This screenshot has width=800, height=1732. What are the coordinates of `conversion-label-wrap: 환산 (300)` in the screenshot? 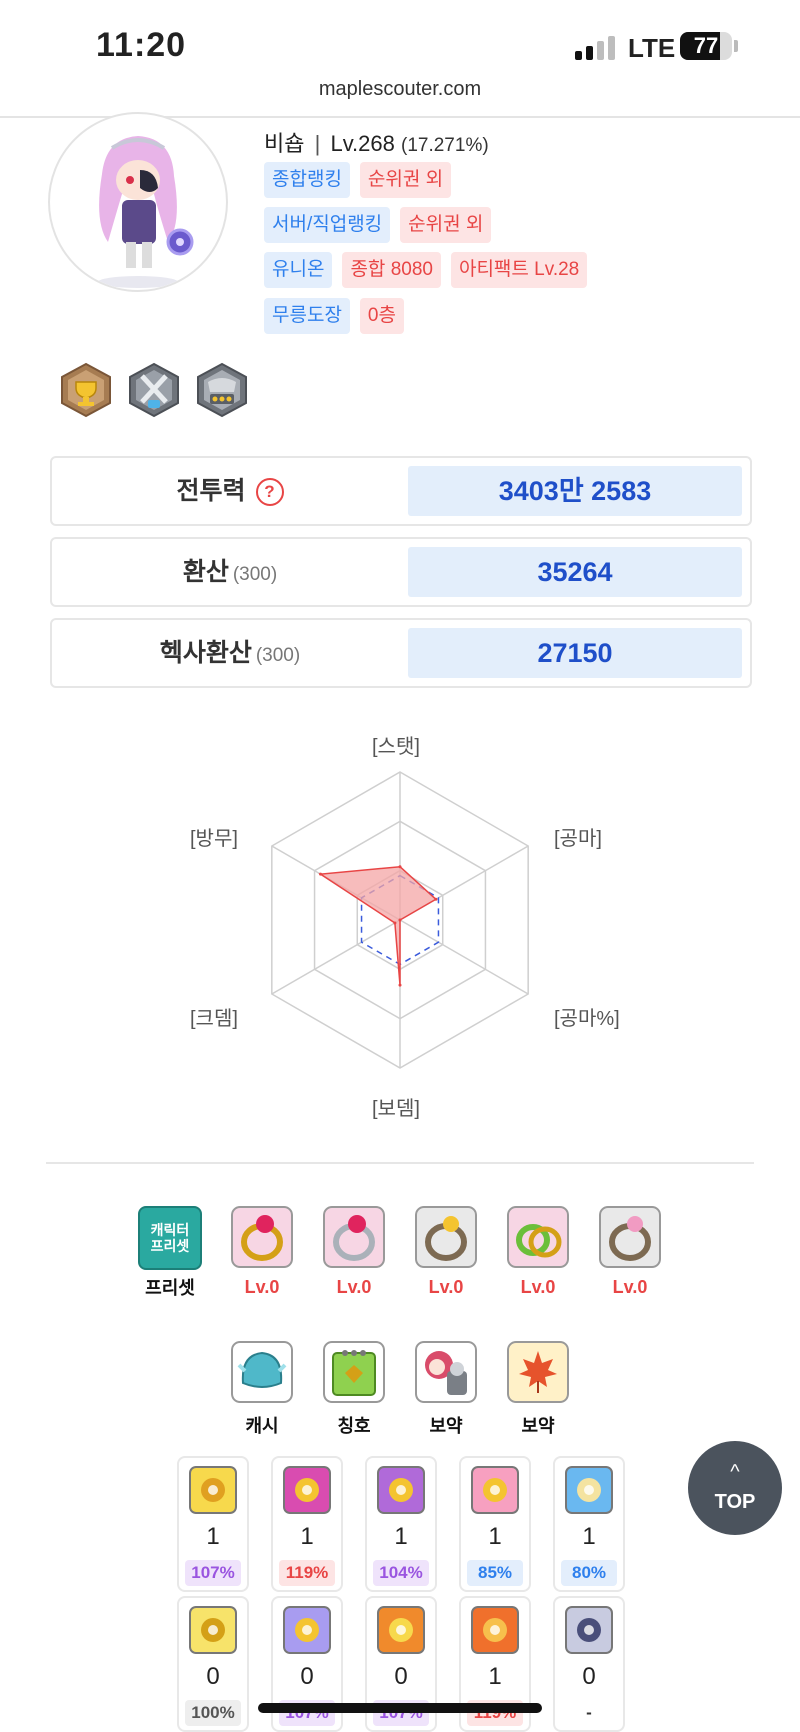 It's located at (230, 572).